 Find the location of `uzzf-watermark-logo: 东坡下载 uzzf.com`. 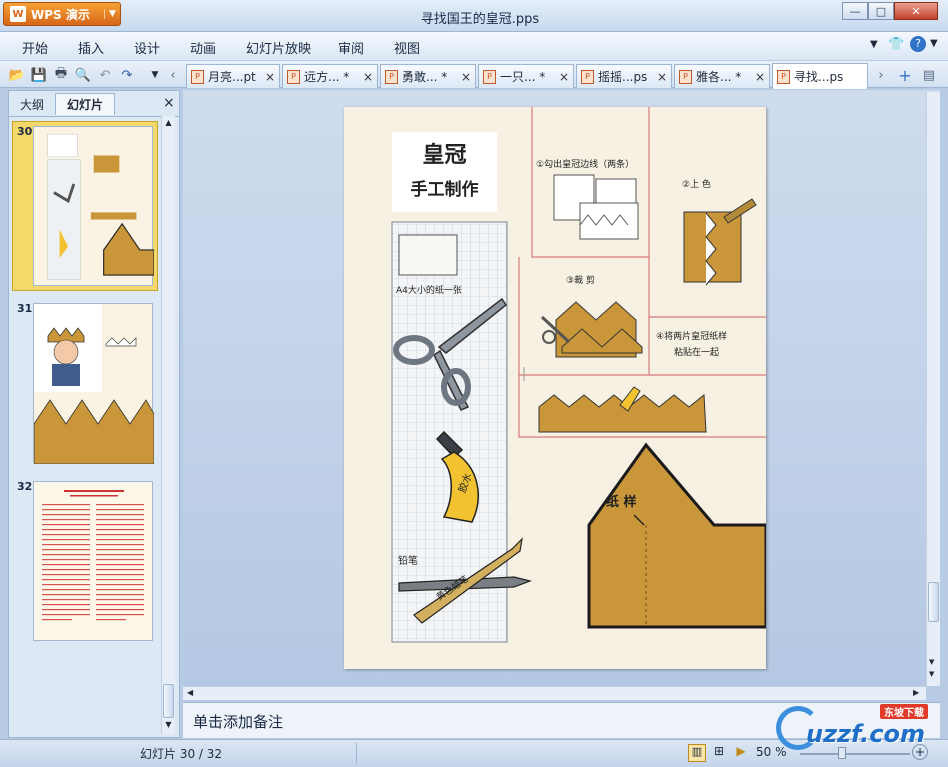

uzzf-watermark-logo: 东坡下载 uzzf.com is located at coordinates (861, 732).